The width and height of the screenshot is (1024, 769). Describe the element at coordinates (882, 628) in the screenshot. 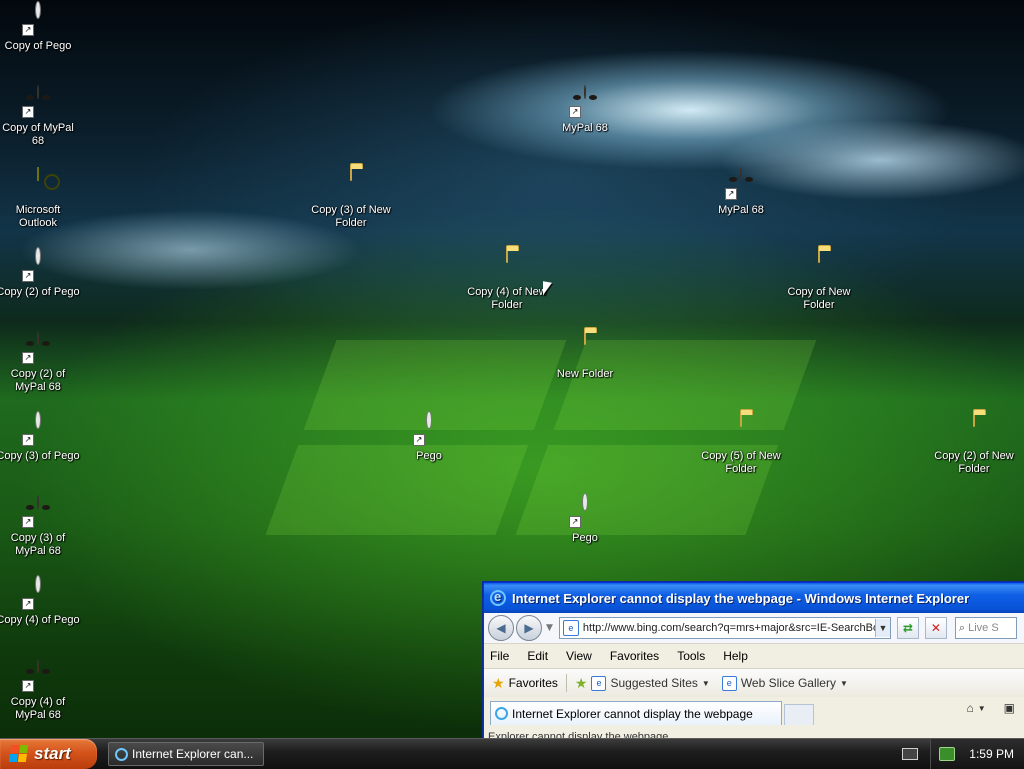

I see `address-dropdown-icon: ▼` at that location.